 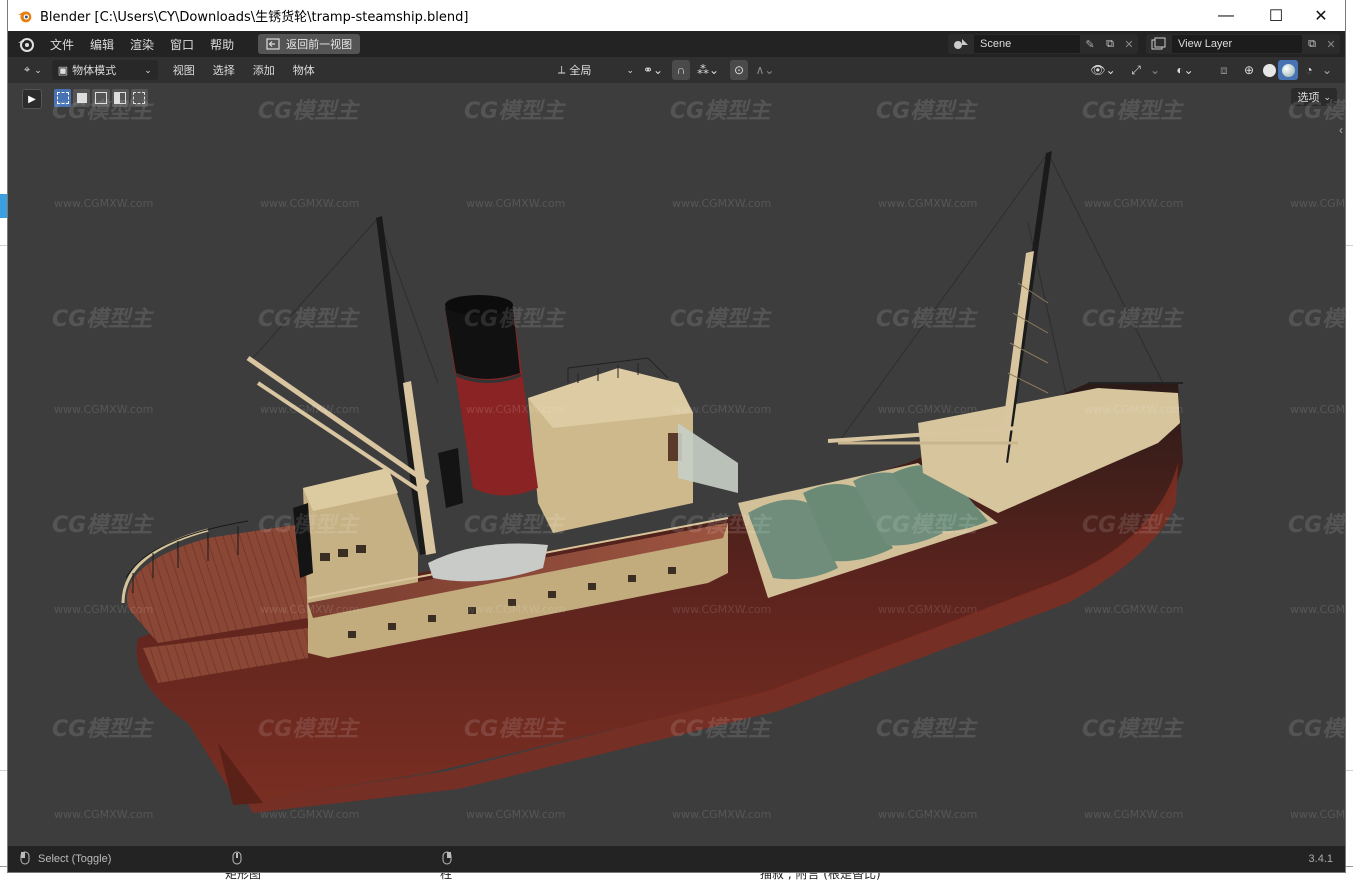 What do you see at coordinates (1312, 44) in the screenshot?
I see `copy-layer-icon: ⧉` at bounding box center [1312, 44].